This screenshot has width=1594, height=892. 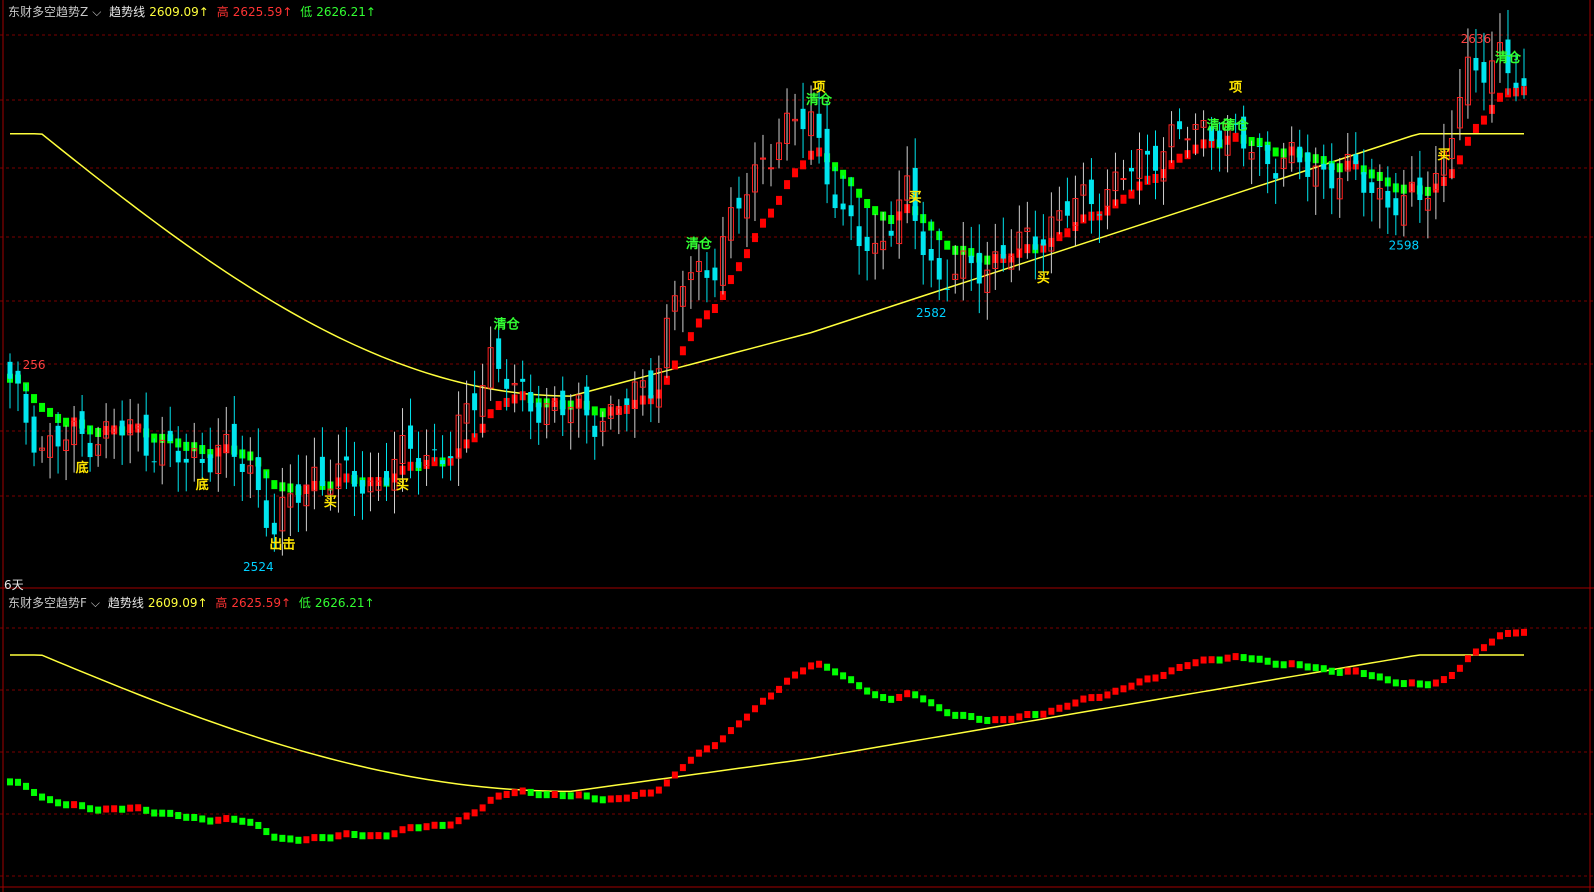 I want to click on bottom-trend-value: 2609.09↑, so click(x=177, y=603).